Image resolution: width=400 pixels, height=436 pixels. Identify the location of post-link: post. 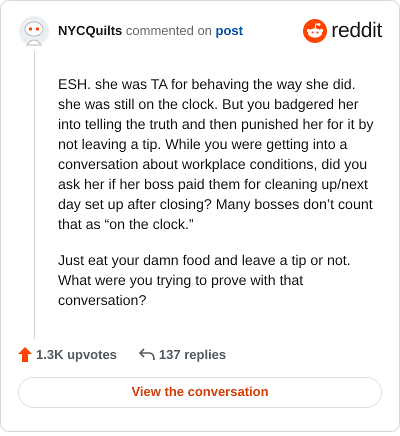
(229, 30).